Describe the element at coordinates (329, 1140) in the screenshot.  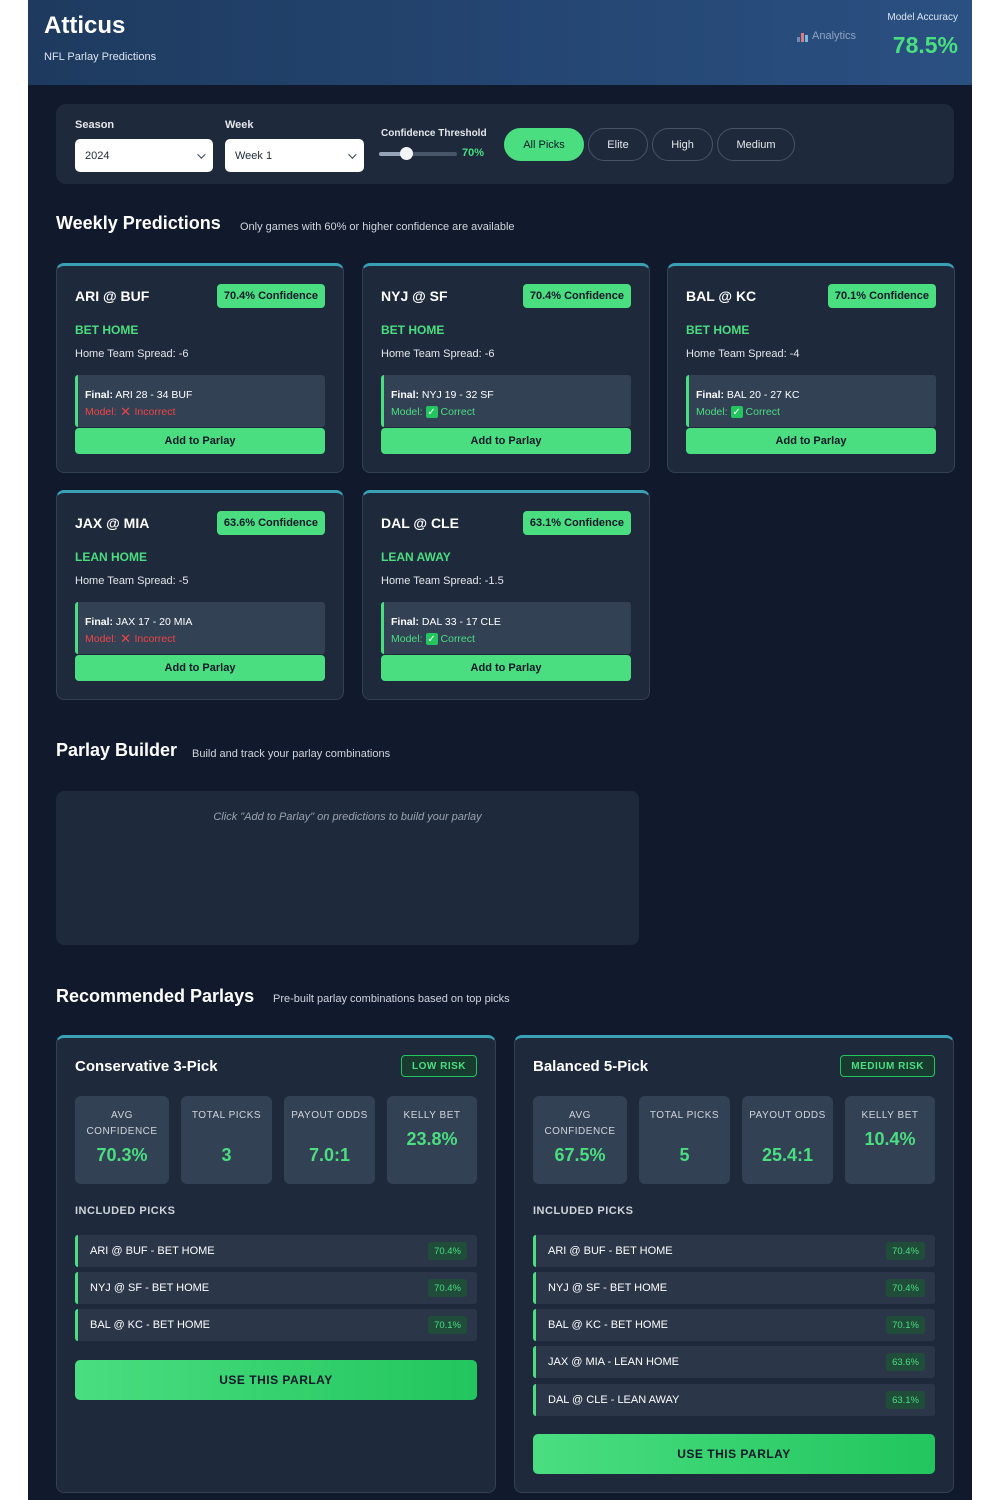
I see `stat-payout-odds: PAYOUT ODDS 7.0:1` at that location.